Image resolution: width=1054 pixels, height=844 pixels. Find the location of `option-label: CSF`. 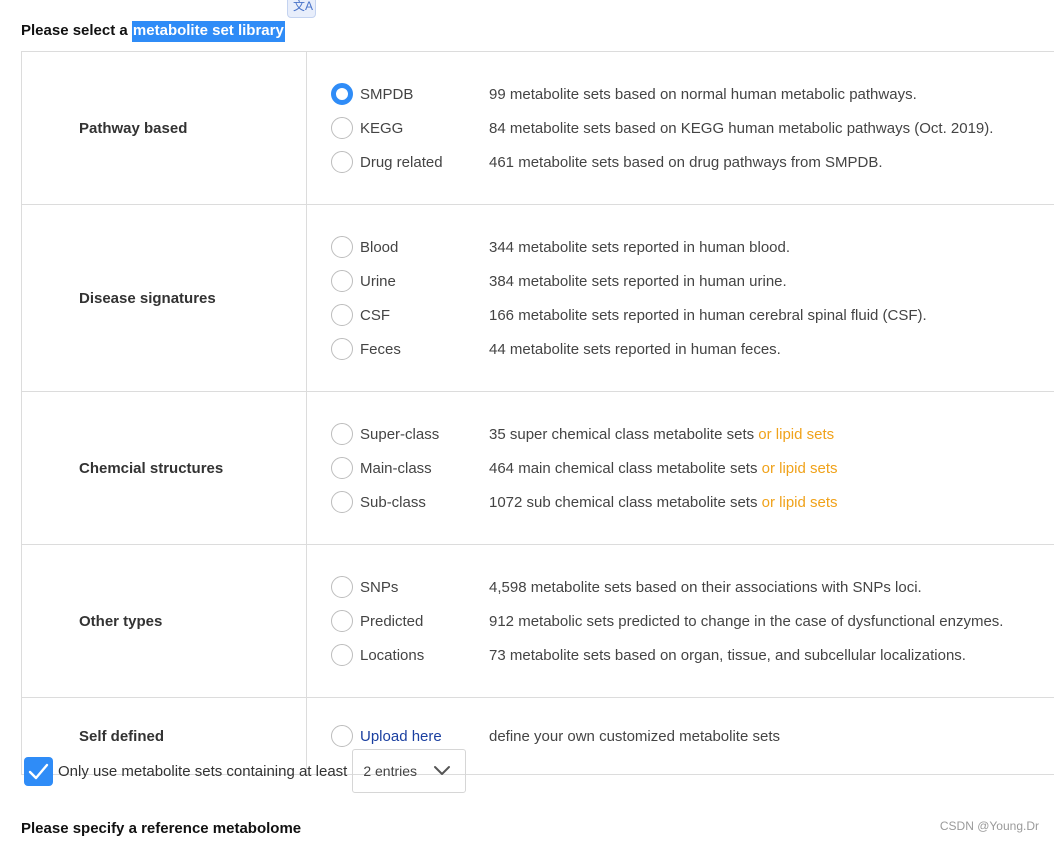

option-label: CSF is located at coordinates (375, 315).